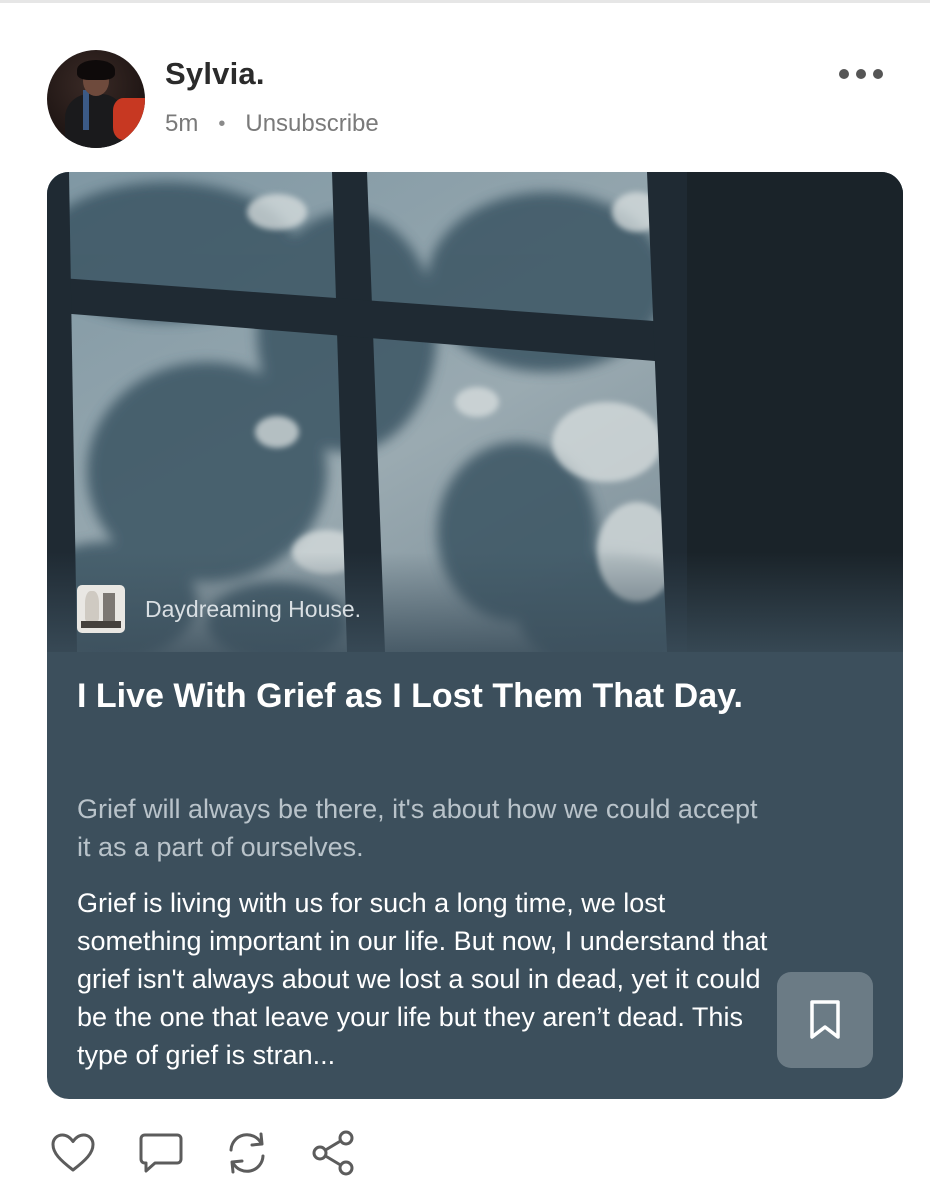  I want to click on restack-icon, so click(247, 1153).